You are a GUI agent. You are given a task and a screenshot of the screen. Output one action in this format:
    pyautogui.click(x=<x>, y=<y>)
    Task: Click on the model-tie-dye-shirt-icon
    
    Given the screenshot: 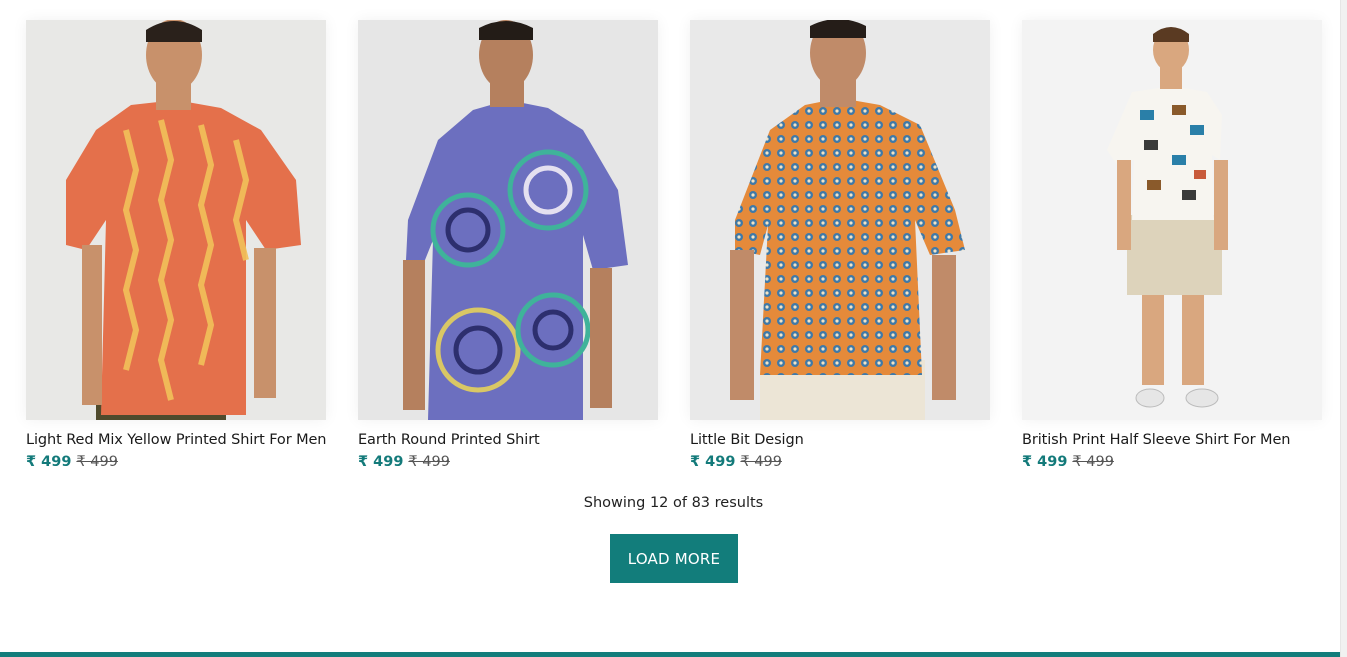 What is the action you would take?
    pyautogui.click(x=508, y=220)
    